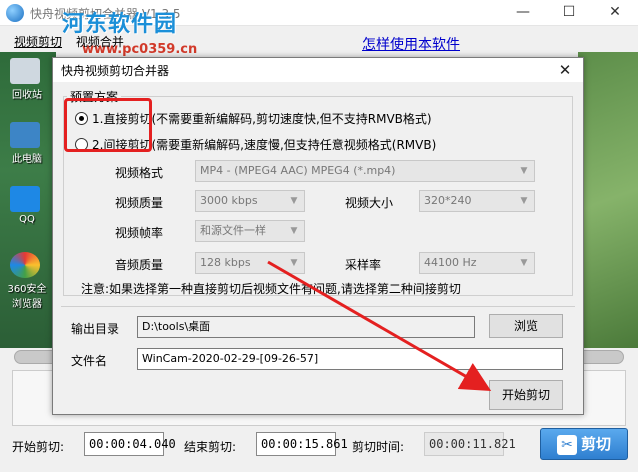  I want to click on minimize-button: —, so click(523, 13).